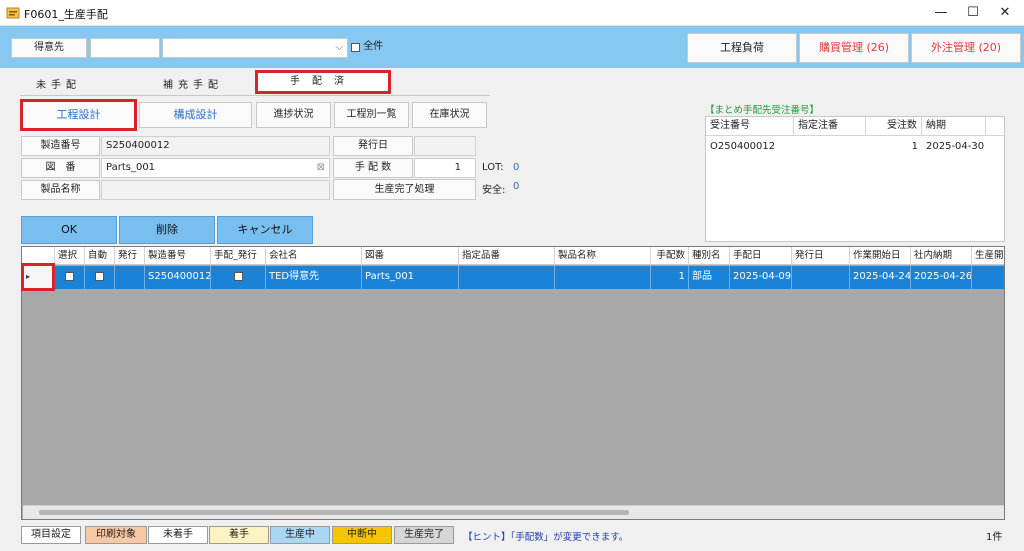 The width and height of the screenshot is (1024, 551). I want to click on order-col-header: 納期, so click(954, 126).